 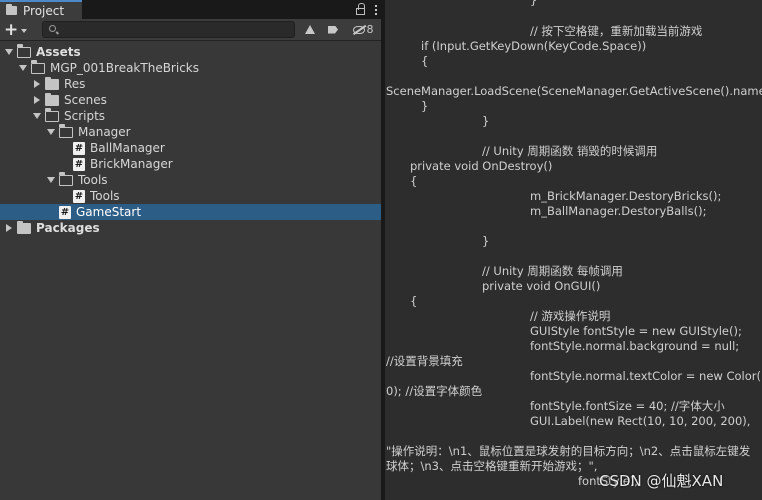 I want to click on tab-bar: Project, so click(x=190, y=9).